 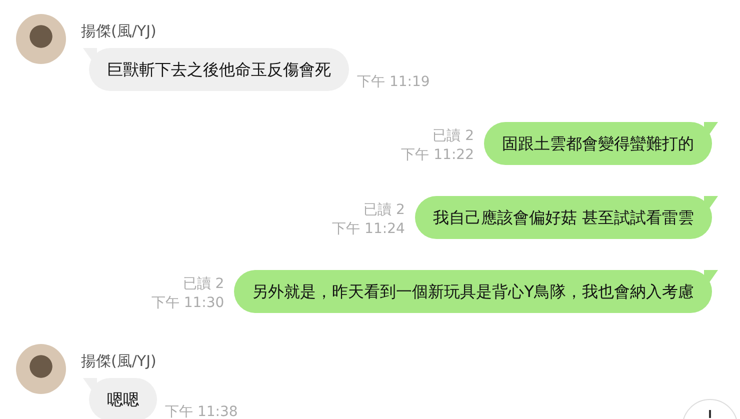 What do you see at coordinates (393, 82) in the screenshot?
I see `message-time: 下午 11:19` at bounding box center [393, 82].